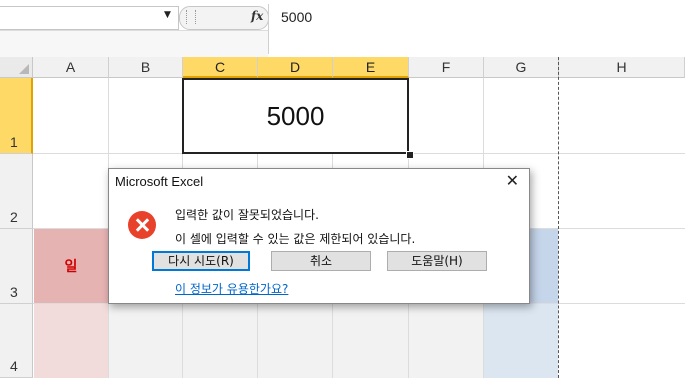 The image size is (685, 378). Describe the element at coordinates (191, 17) in the screenshot. I see `grip-icon` at that location.